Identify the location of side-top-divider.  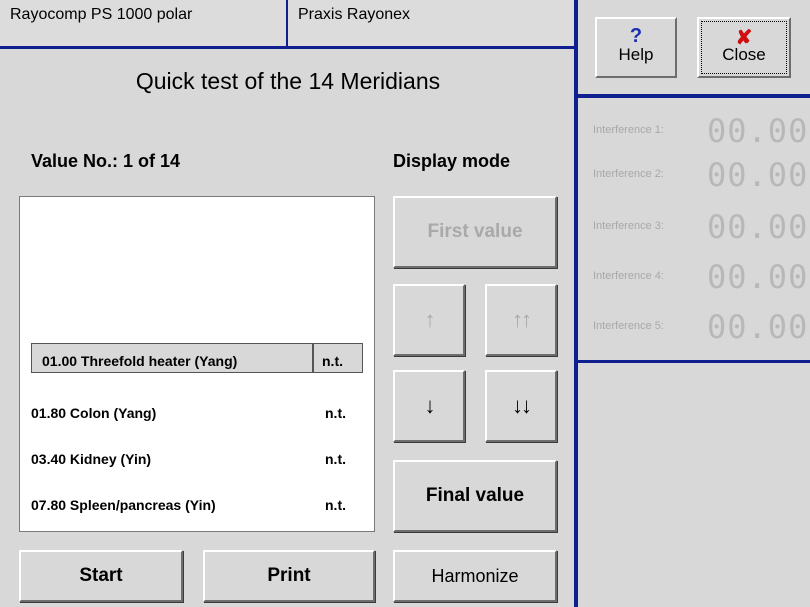
(694, 96).